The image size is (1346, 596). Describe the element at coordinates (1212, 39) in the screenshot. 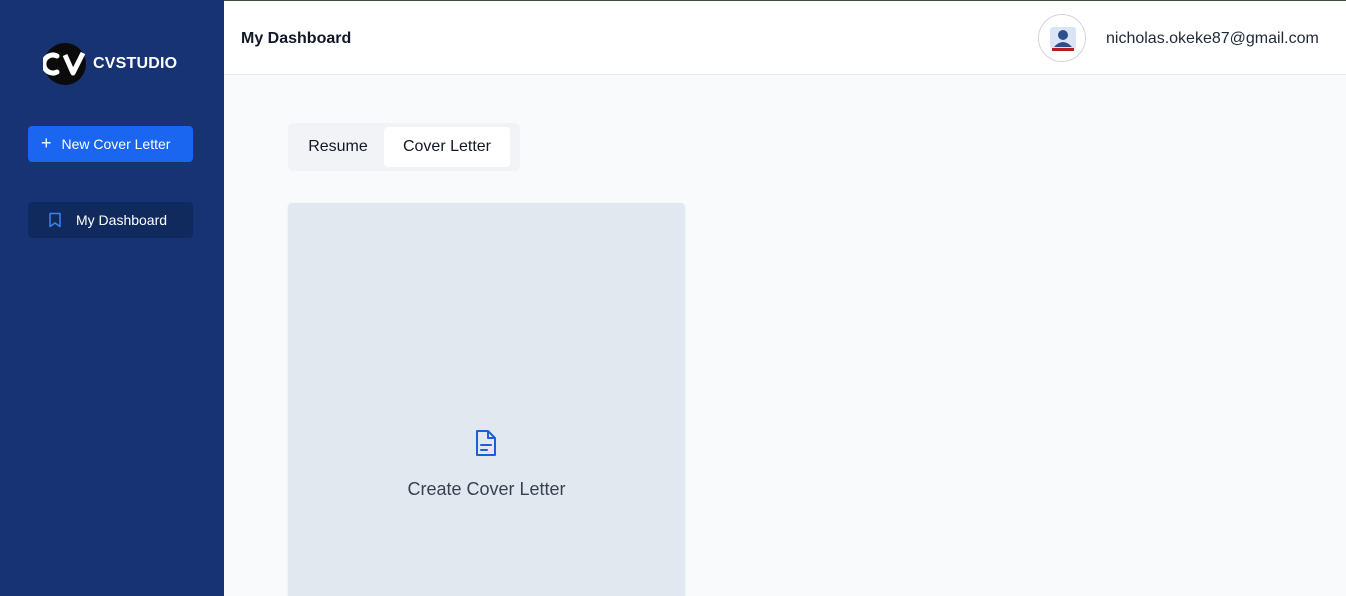

I see `user-email: nicholas.okeke87@gmail.com` at that location.